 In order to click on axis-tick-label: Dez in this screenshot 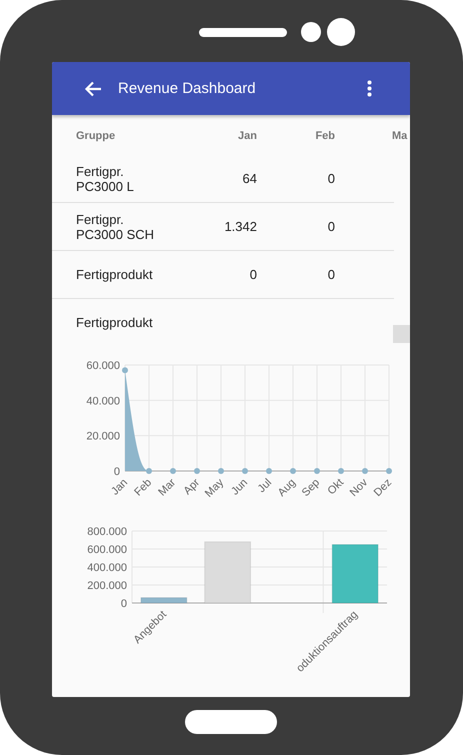, I will do `click(383, 487)`.